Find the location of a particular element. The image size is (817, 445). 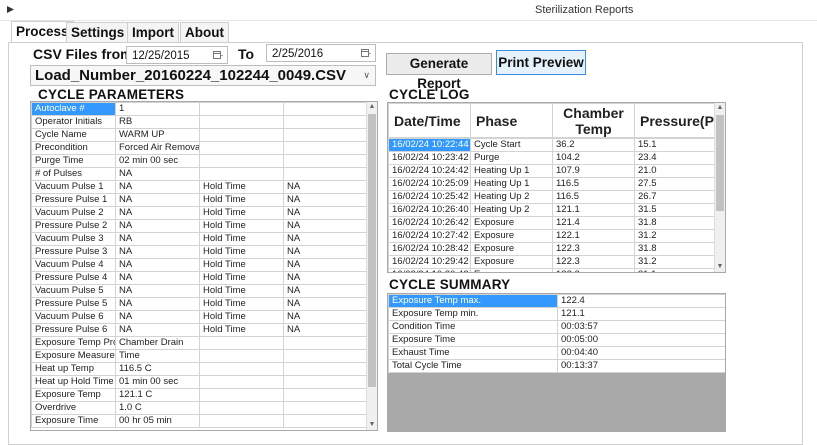

parameter-row: Pressure Pulse 4 NA Hold Time NA is located at coordinates (200, 278).